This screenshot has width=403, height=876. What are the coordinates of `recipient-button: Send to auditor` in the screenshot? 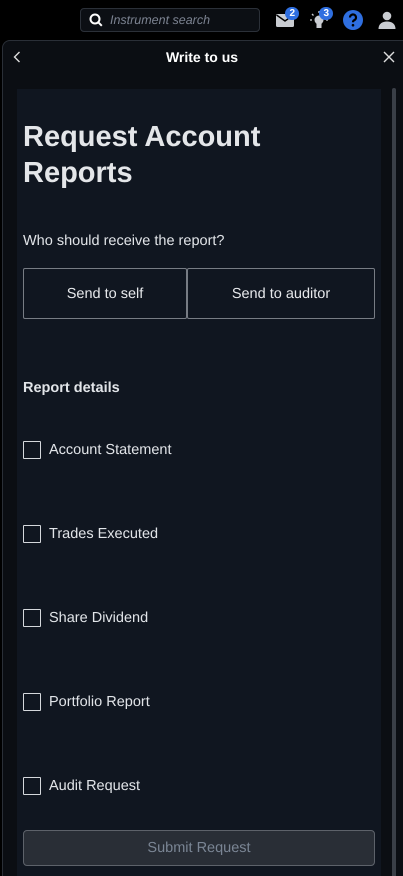 It's located at (281, 293).